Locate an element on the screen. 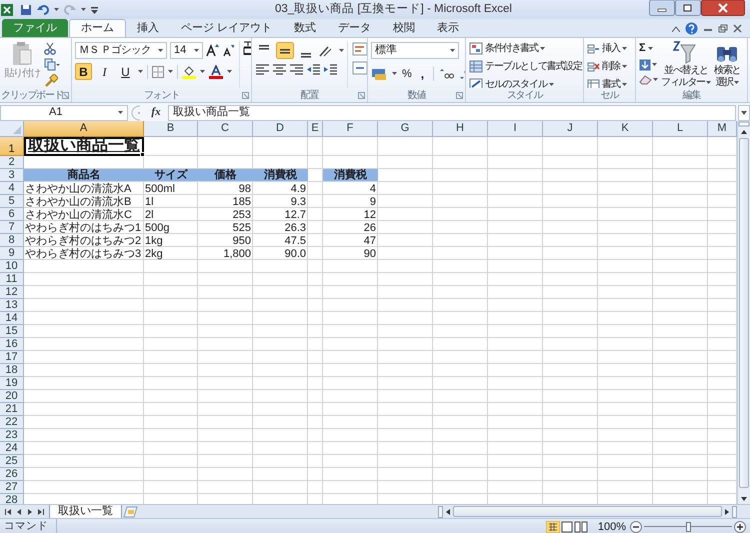 The height and width of the screenshot is (533, 750). row-header: 15 is located at coordinates (12, 331).